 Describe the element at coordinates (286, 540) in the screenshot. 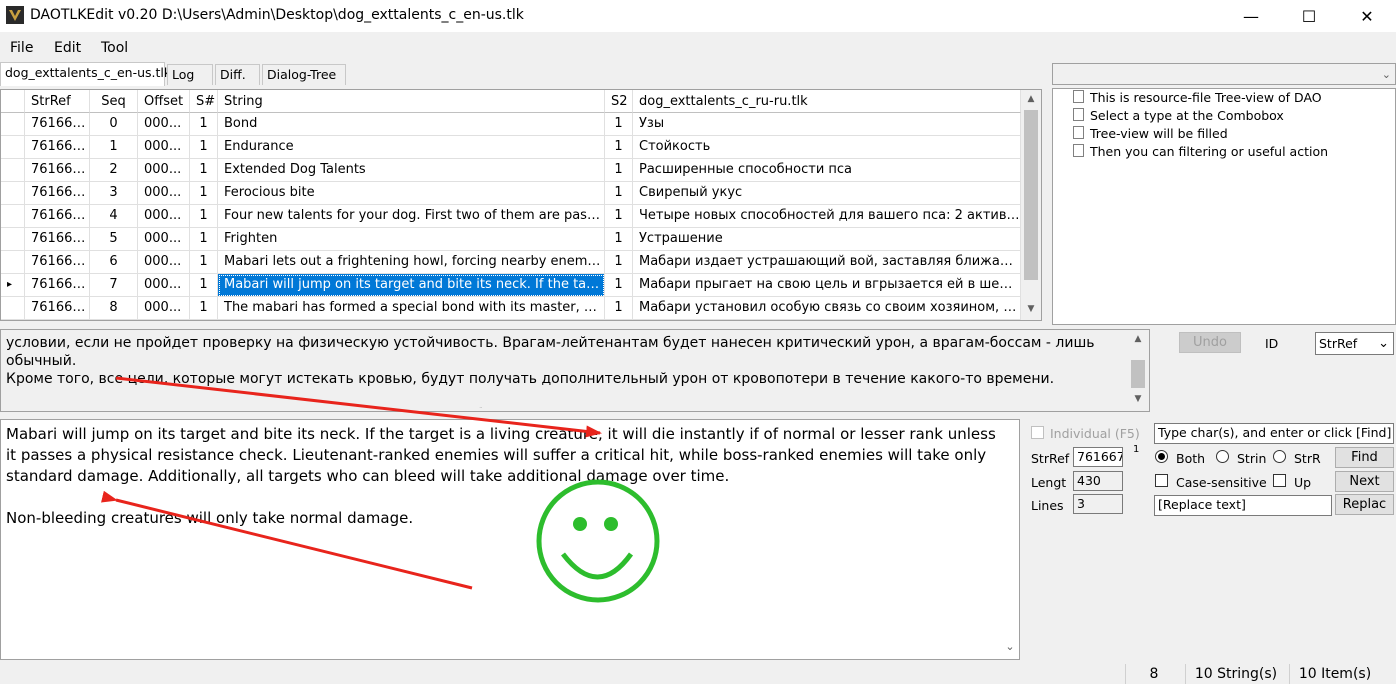

I see `arrow-to-edit` at that location.